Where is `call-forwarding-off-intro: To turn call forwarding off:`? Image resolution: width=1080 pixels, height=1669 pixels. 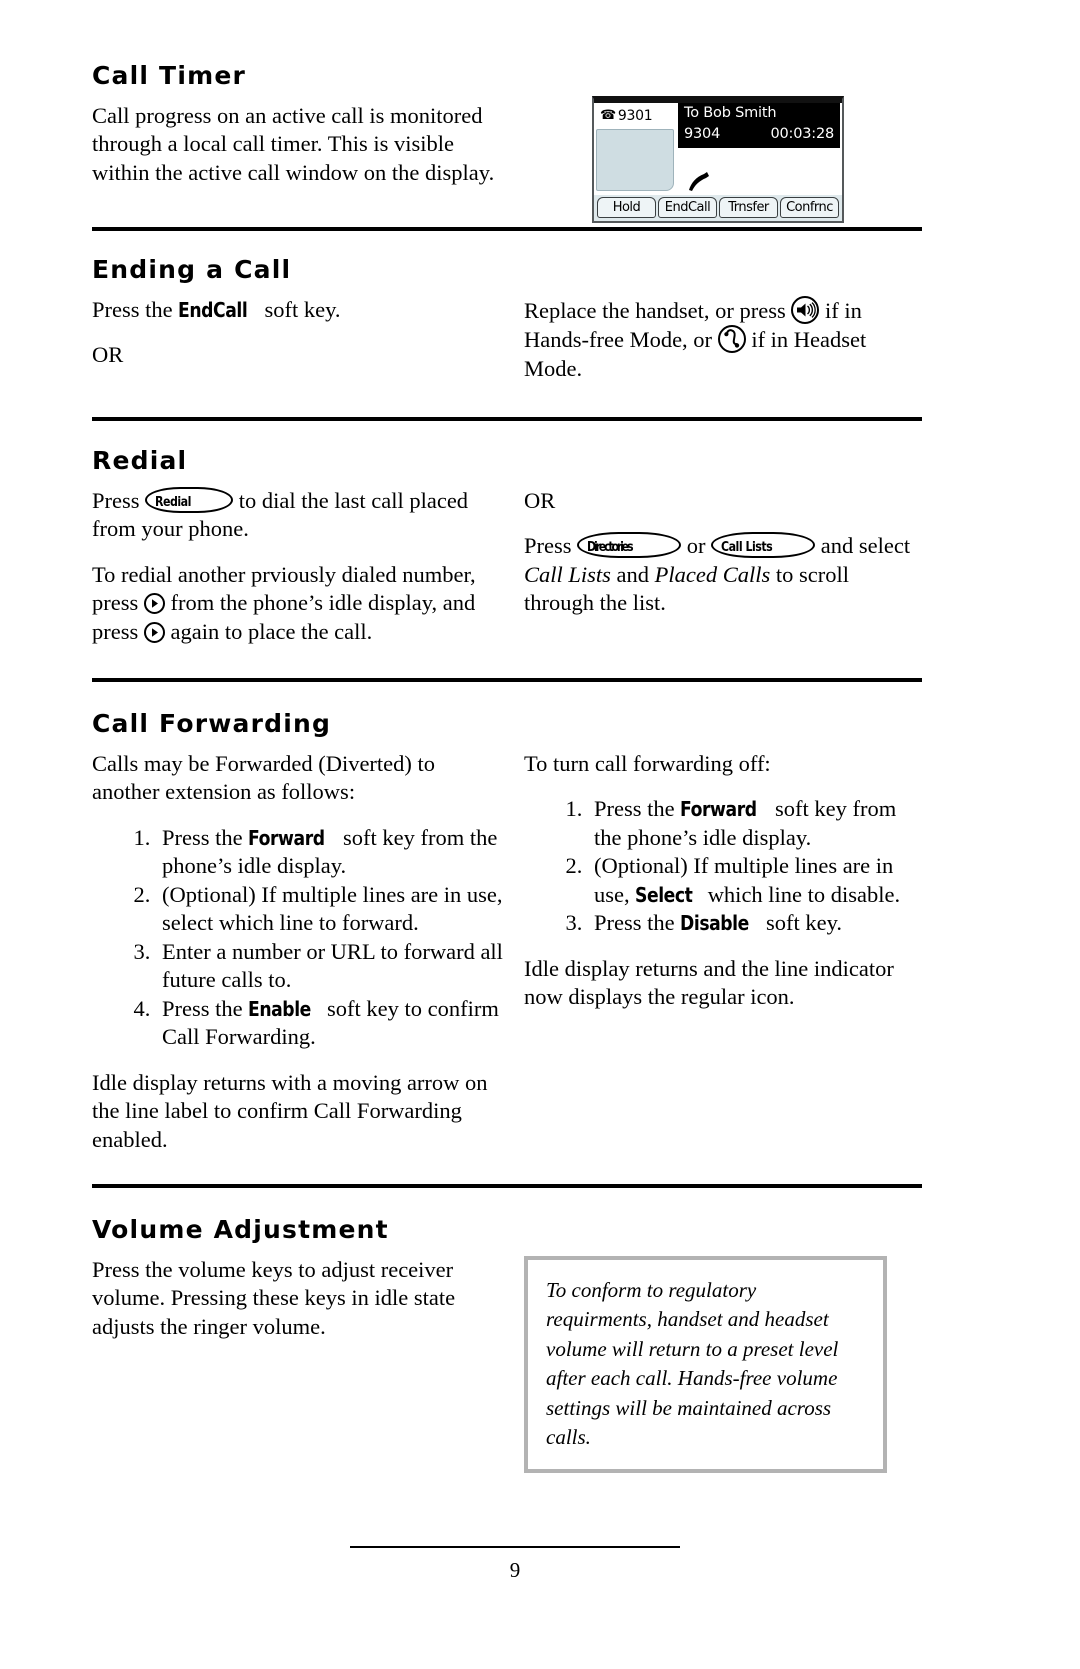 call-forwarding-off-intro: To turn call forwarding off: is located at coordinates (647, 763).